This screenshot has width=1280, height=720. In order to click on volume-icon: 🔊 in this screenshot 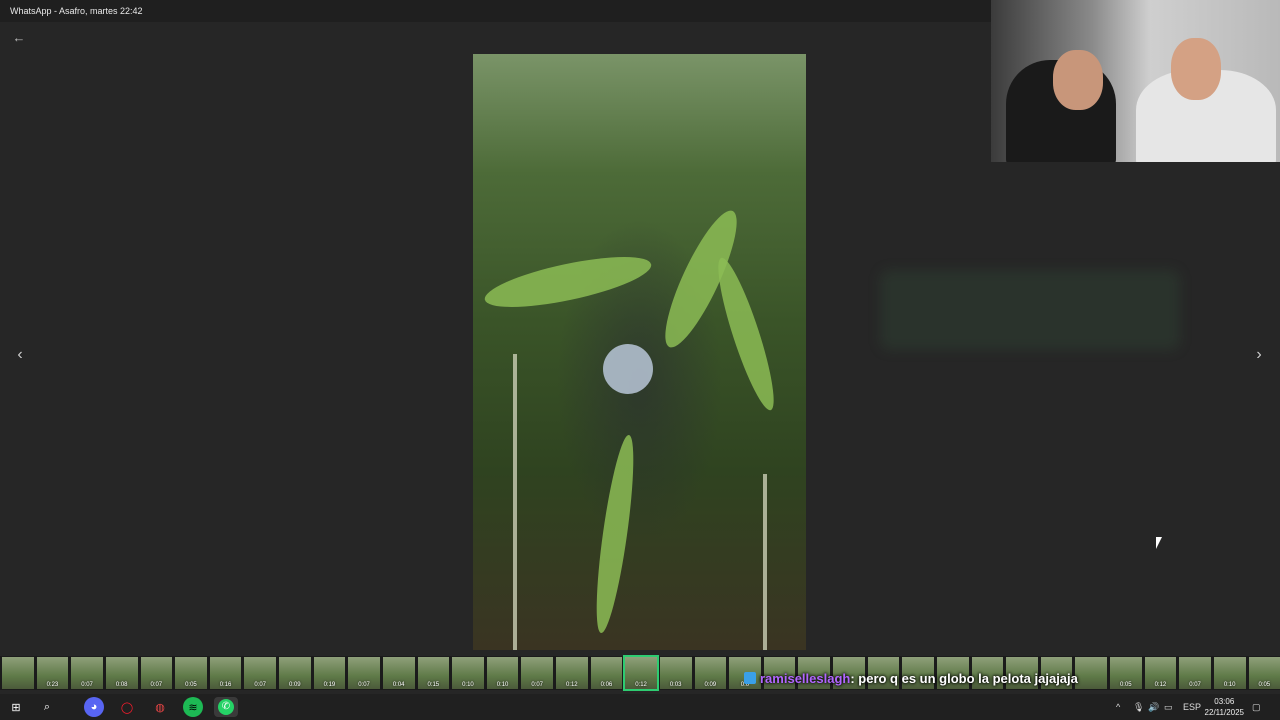, I will do `click(1153, 707)`.